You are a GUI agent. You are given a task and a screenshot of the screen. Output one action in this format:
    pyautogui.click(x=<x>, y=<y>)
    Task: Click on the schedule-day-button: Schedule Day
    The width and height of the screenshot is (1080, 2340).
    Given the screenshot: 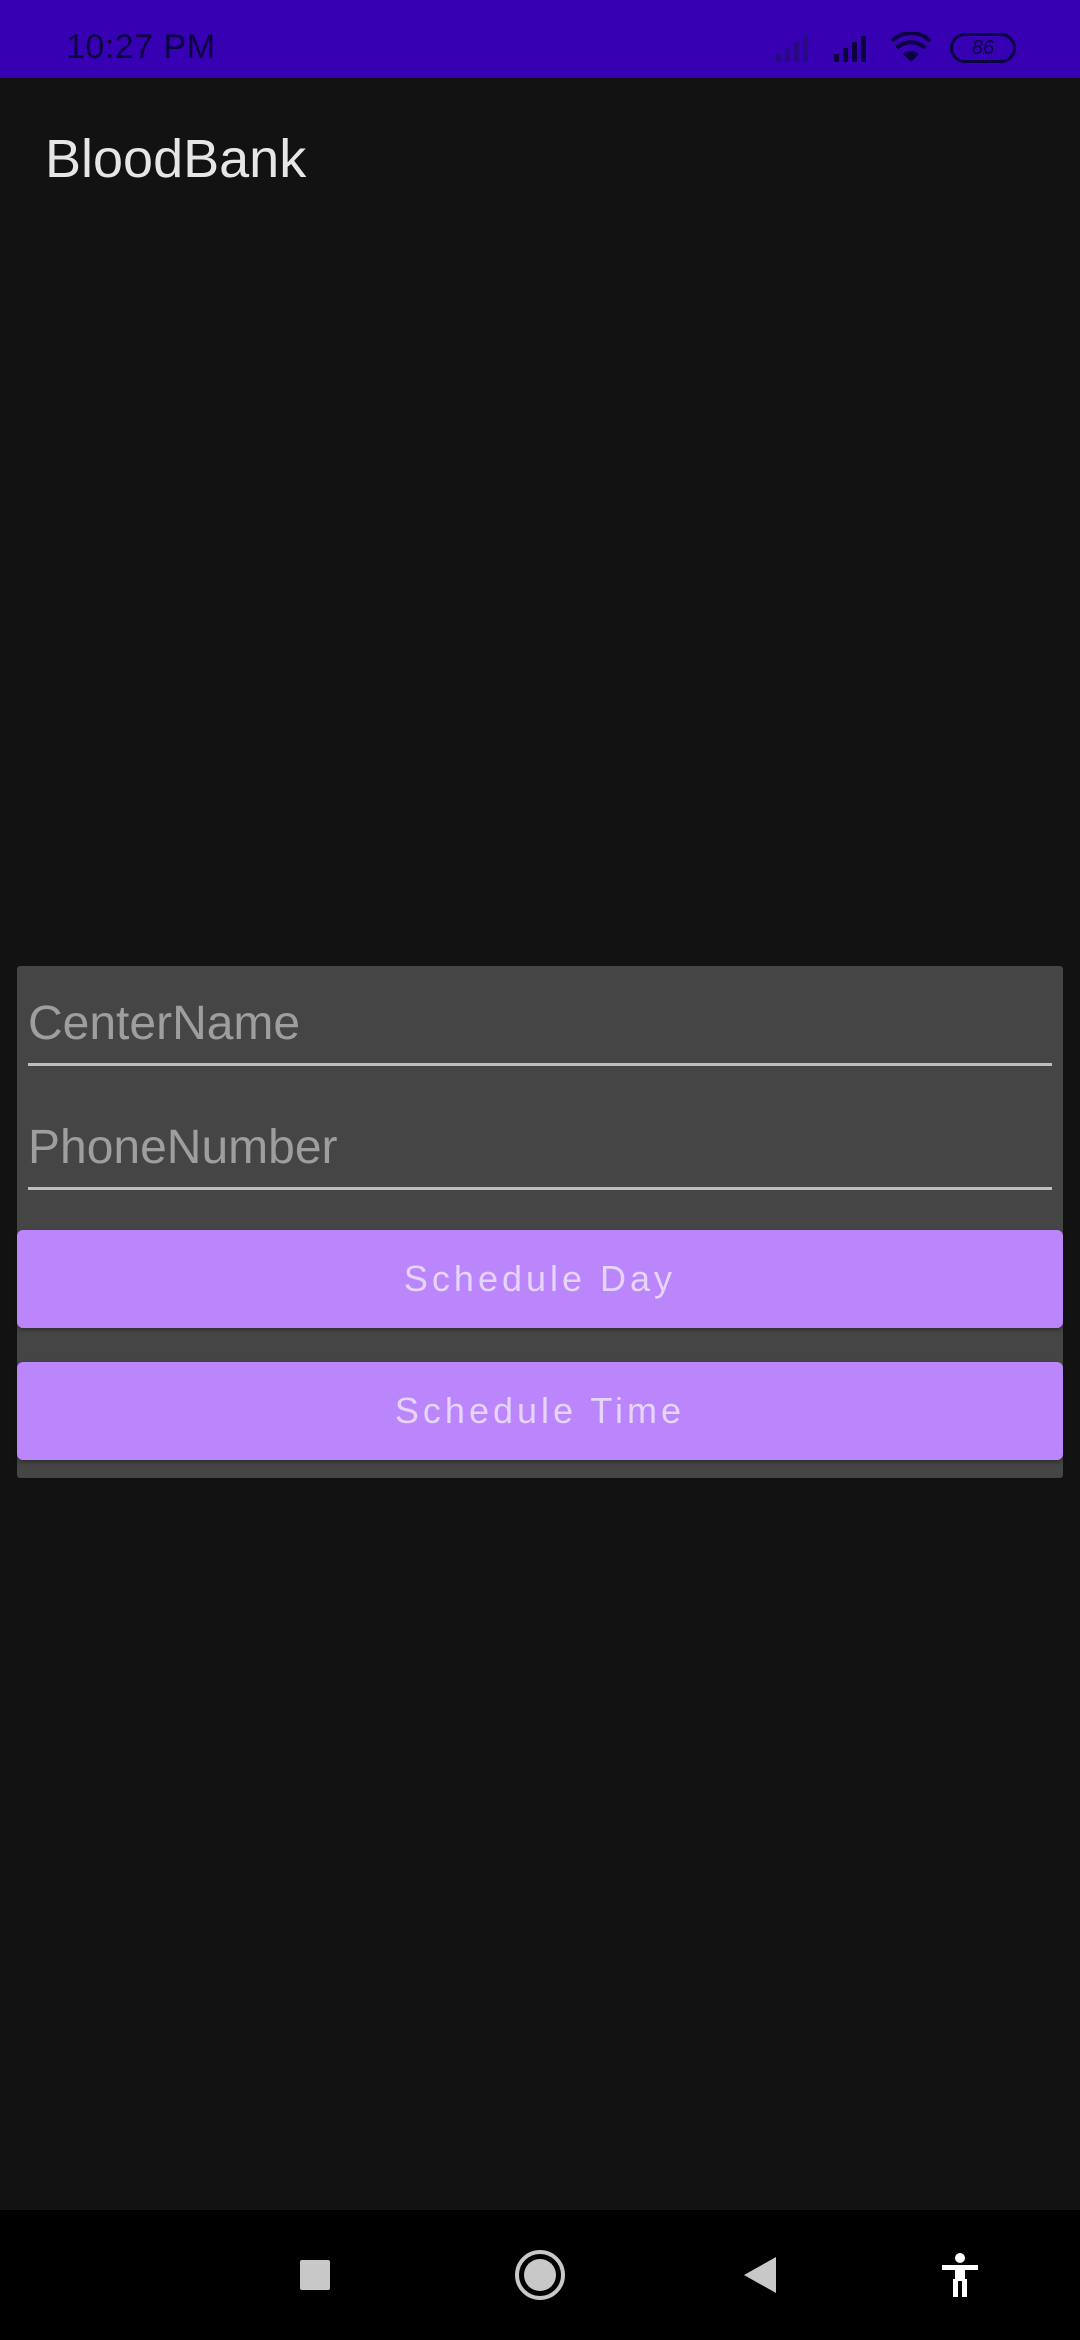 What is the action you would take?
    pyautogui.click(x=540, y=1279)
    